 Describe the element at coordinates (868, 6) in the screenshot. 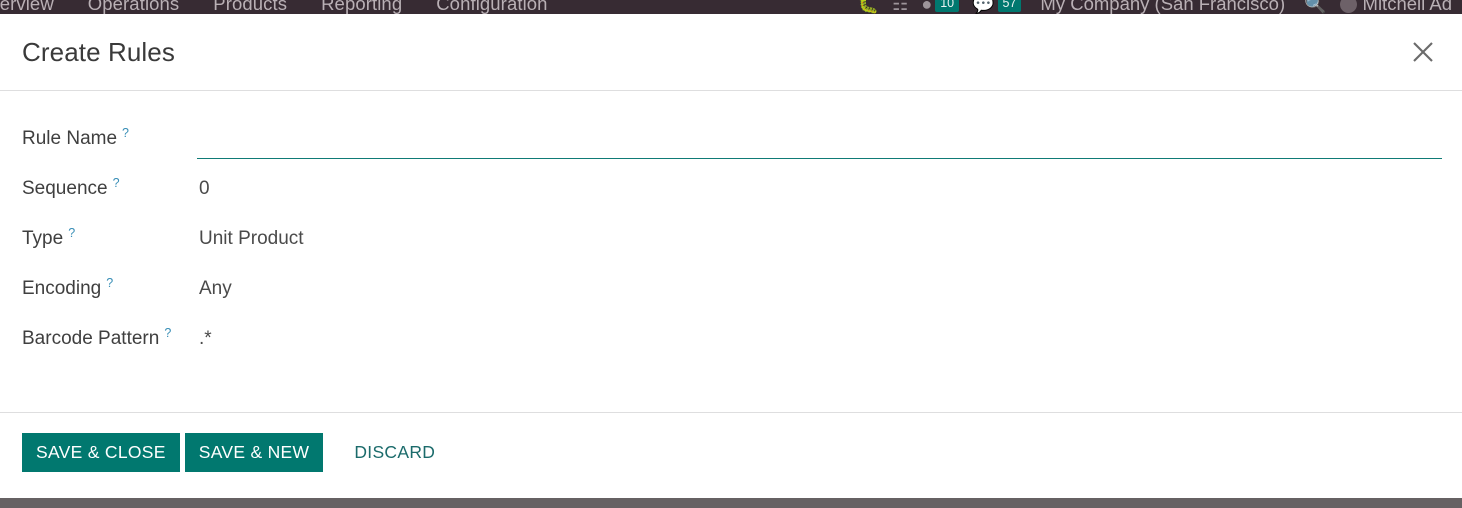

I see `bug-icon: 🐛` at that location.